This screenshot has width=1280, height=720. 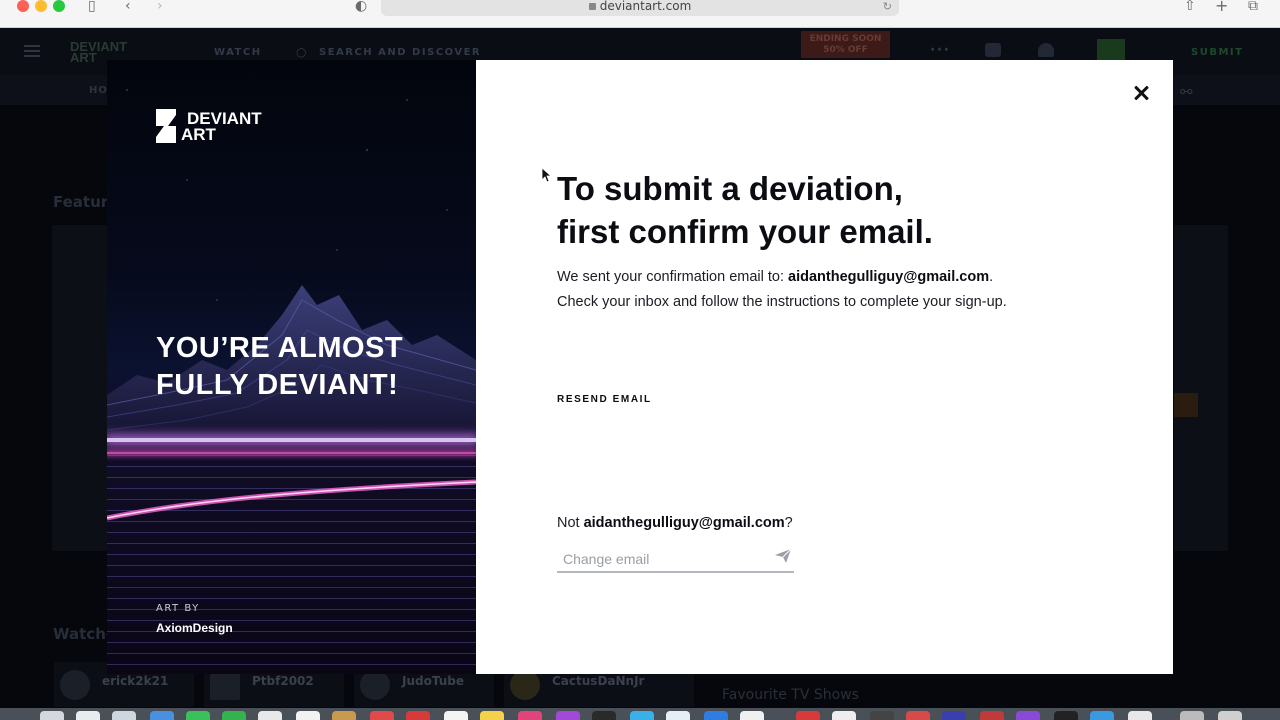 I want to click on title-line-1: To submit a deviation,, so click(x=730, y=188).